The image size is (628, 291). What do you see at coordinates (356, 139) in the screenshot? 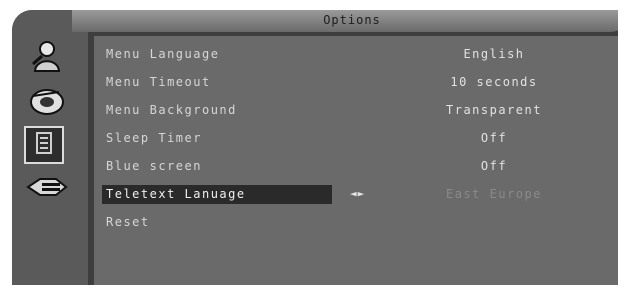
I see `setting-row-sleep-timer: Sleep Timer Off` at bounding box center [356, 139].